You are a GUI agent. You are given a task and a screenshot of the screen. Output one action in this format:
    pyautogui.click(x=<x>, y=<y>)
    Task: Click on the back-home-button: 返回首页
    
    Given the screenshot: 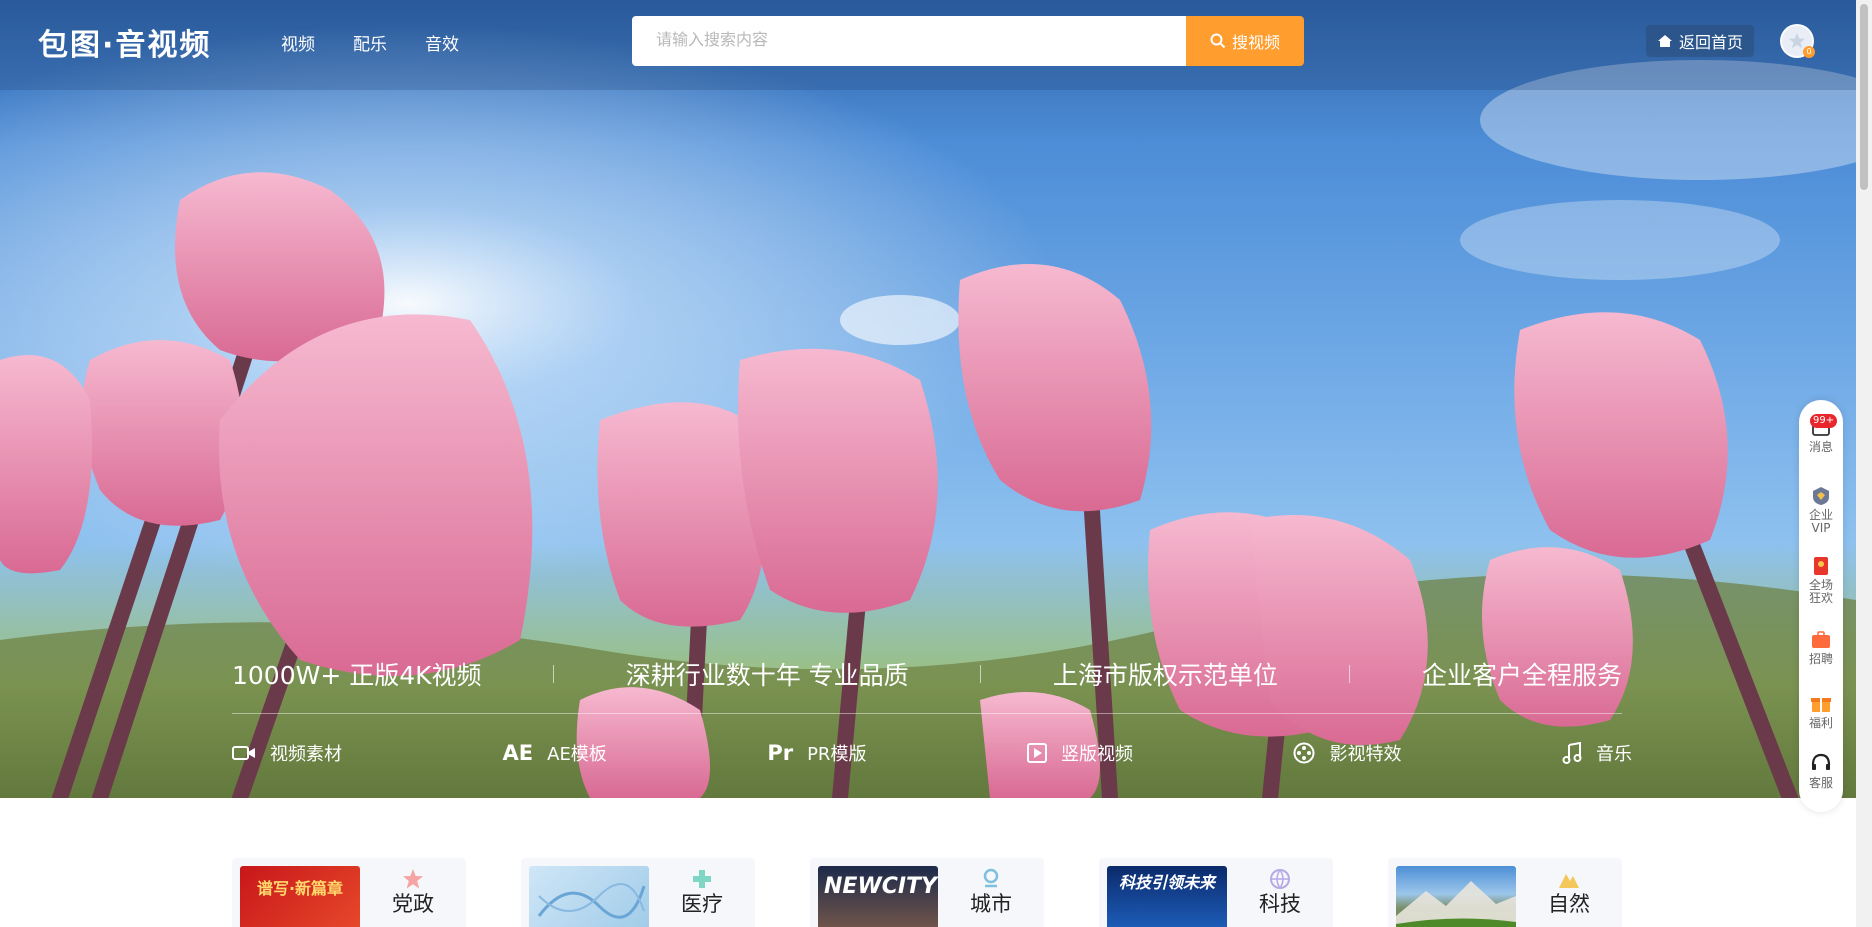 What is the action you would take?
    pyautogui.click(x=1700, y=41)
    